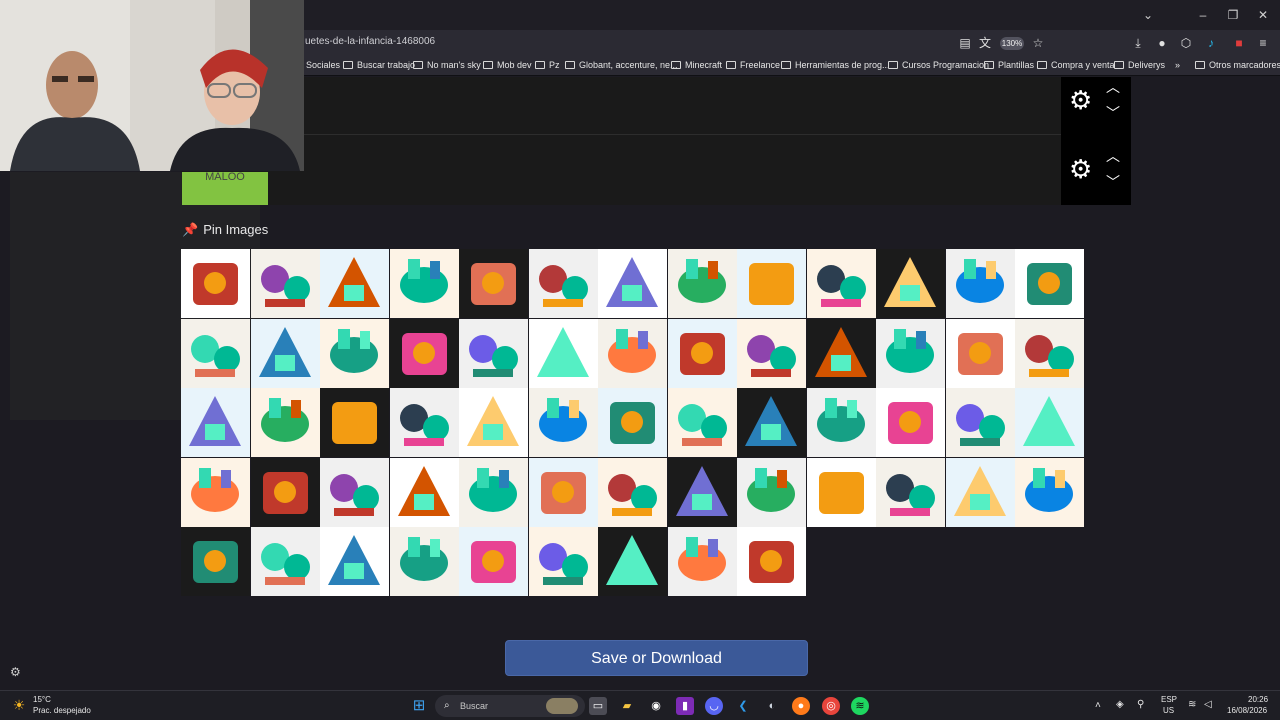  Describe the element at coordinates (685, 706) in the screenshot. I see `twitch-icon: ▮` at that location.